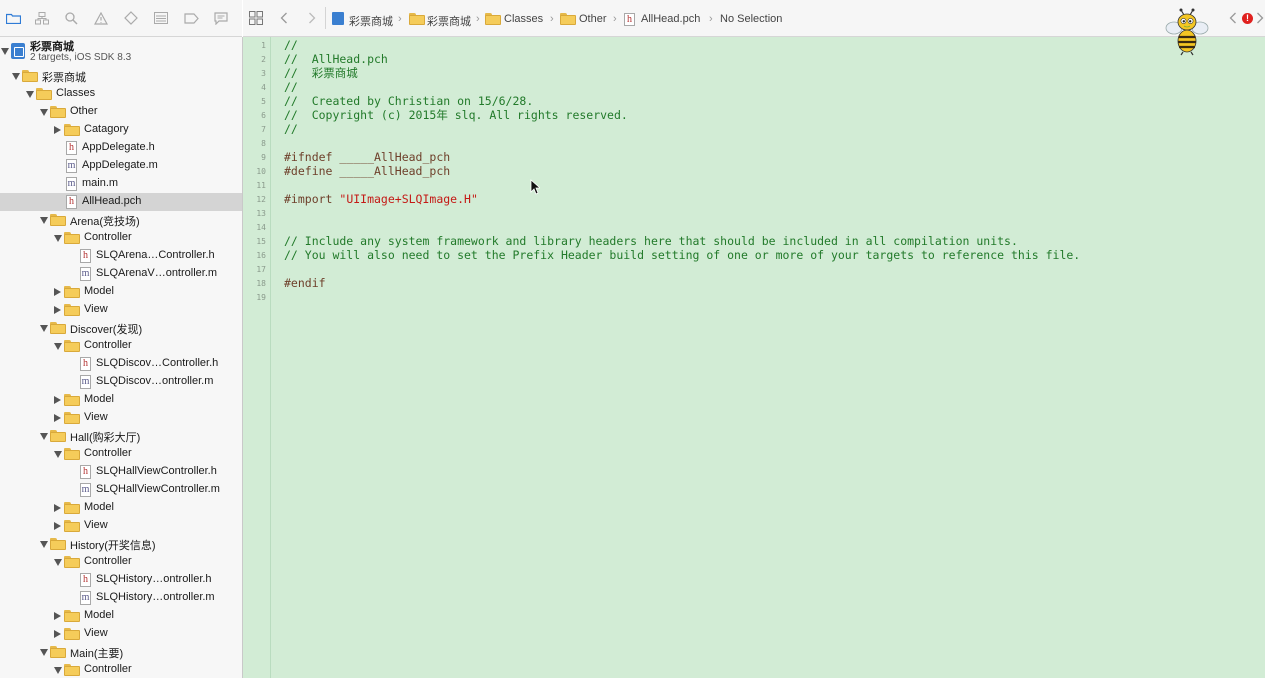 The height and width of the screenshot is (678, 1265). Describe the element at coordinates (593, 19) in the screenshot. I see `breadcrumb-other: Other` at that location.